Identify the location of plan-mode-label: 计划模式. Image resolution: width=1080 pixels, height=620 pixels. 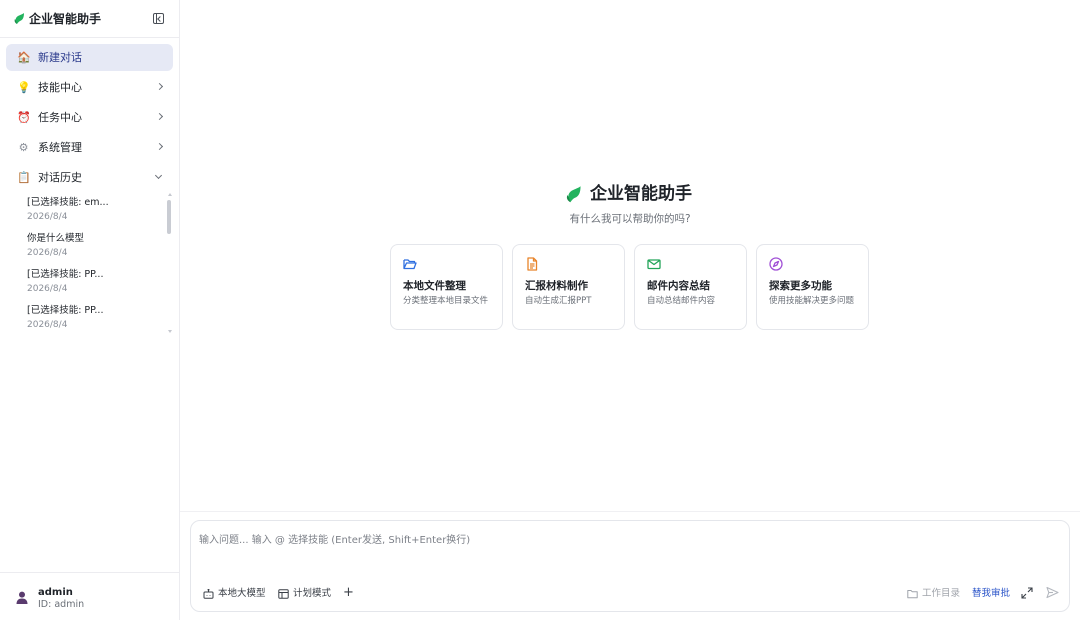
(312, 593).